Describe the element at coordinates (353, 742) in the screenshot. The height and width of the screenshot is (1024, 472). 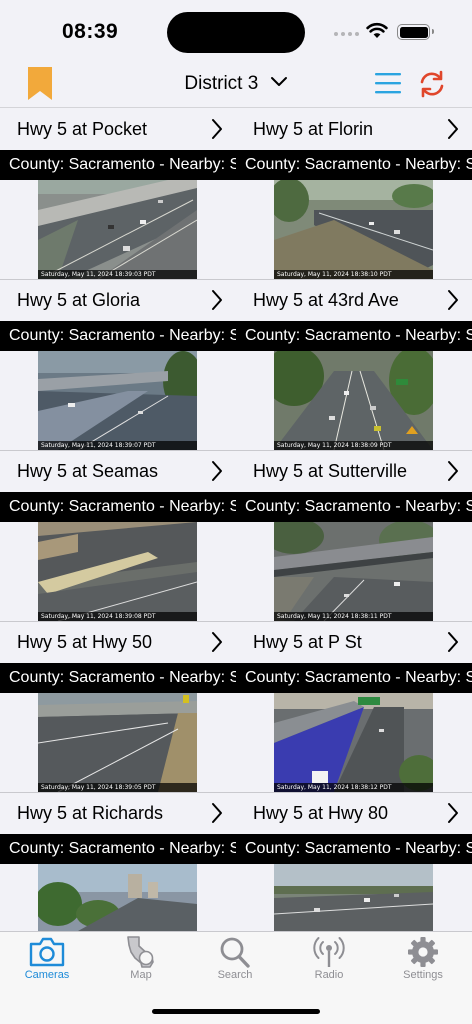
I see `camera-thumbnail: Saturday, May 11, 2024 18:38:12 PDT` at that location.